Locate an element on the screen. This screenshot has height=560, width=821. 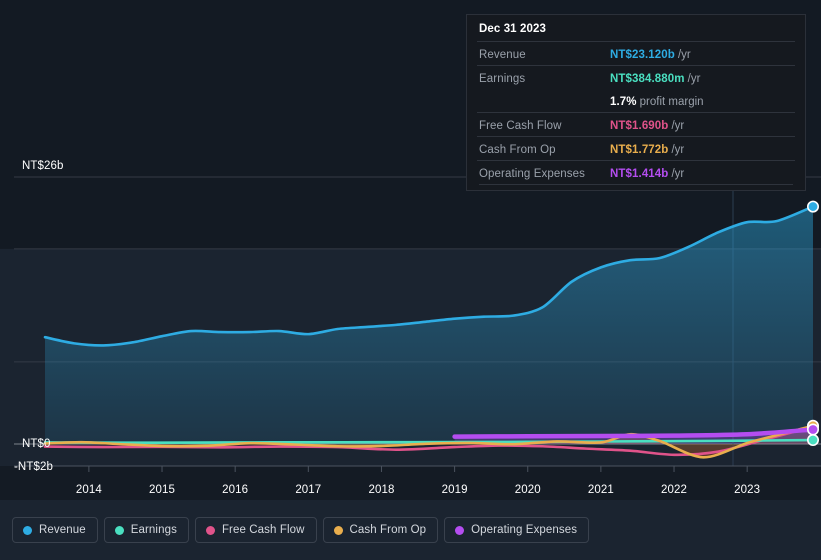
x-axis-label-2017: 2017 is located at coordinates (308, 490).